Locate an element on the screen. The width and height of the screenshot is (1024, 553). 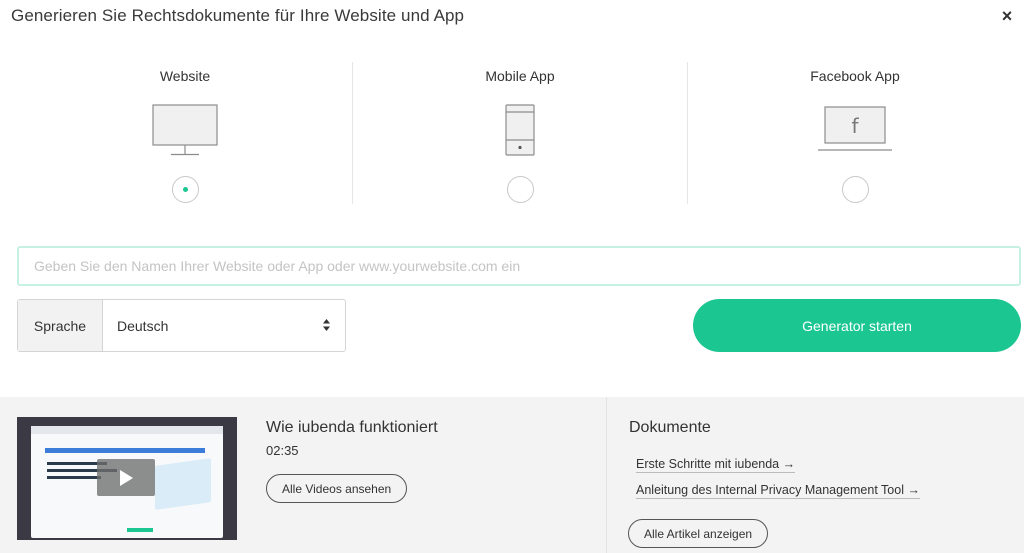
radio-website is located at coordinates (185, 189).